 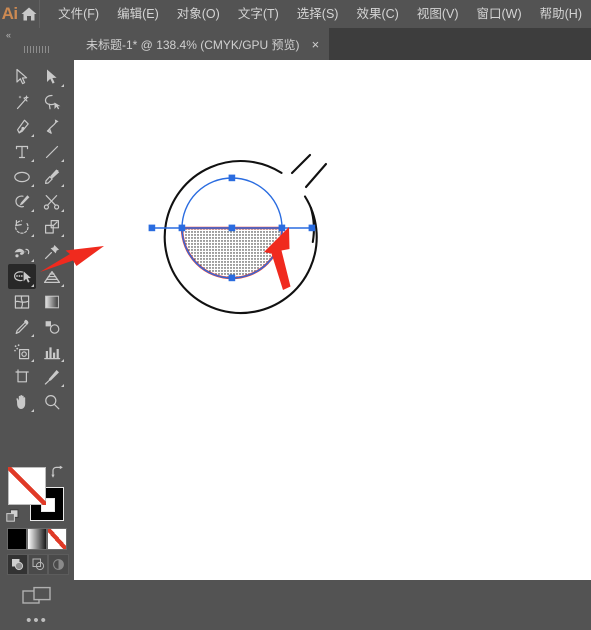 I want to click on document-tab-title: 未标题-1* @ 138.4% (CMYK/GPU 预览), so click(x=193, y=44).